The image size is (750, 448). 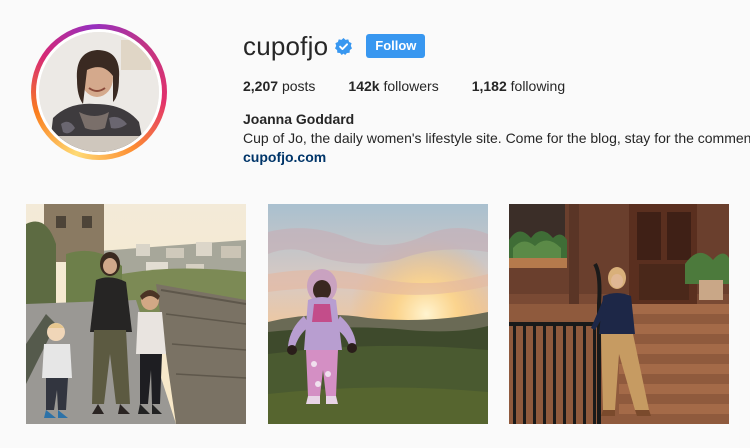 I want to click on posts-count: 2,207, so click(x=261, y=86).